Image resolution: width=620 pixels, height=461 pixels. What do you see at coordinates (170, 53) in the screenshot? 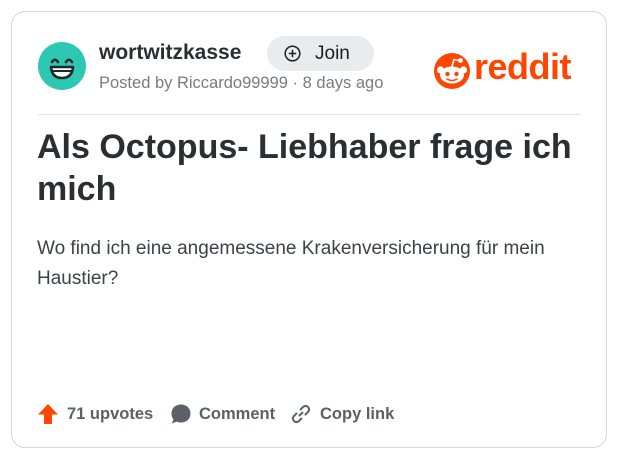
I see `community-name: wortwitzkasse` at bounding box center [170, 53].